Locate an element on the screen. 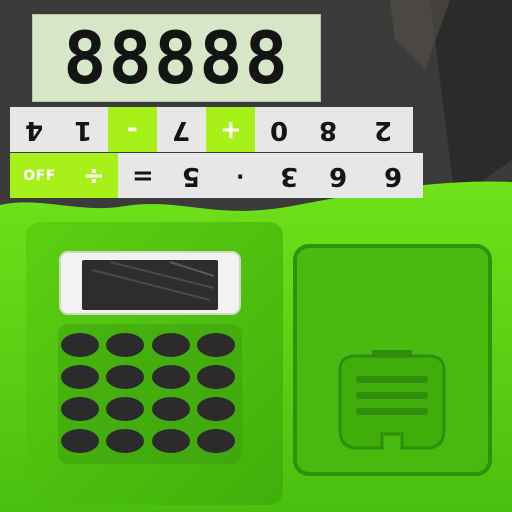  lcd-digits: 88888 is located at coordinates (176, 58).